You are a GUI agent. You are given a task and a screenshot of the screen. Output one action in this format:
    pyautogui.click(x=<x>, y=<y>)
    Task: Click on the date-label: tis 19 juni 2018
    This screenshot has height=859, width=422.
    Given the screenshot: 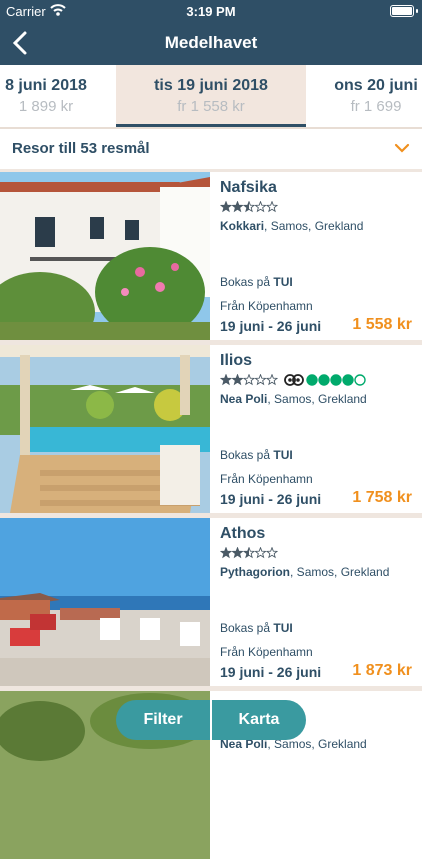 What is the action you would take?
    pyautogui.click(x=211, y=85)
    